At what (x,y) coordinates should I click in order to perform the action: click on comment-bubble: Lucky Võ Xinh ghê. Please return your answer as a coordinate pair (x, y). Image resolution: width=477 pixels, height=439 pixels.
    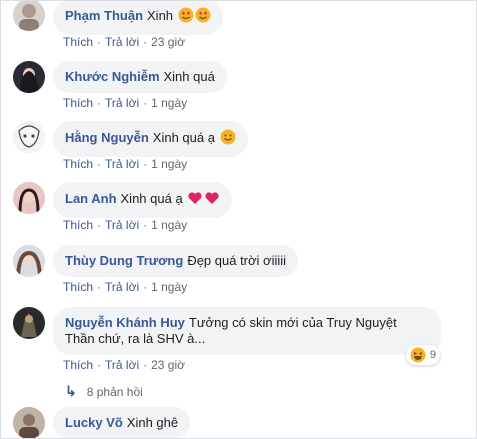
    Looking at the image, I should click on (122, 422).